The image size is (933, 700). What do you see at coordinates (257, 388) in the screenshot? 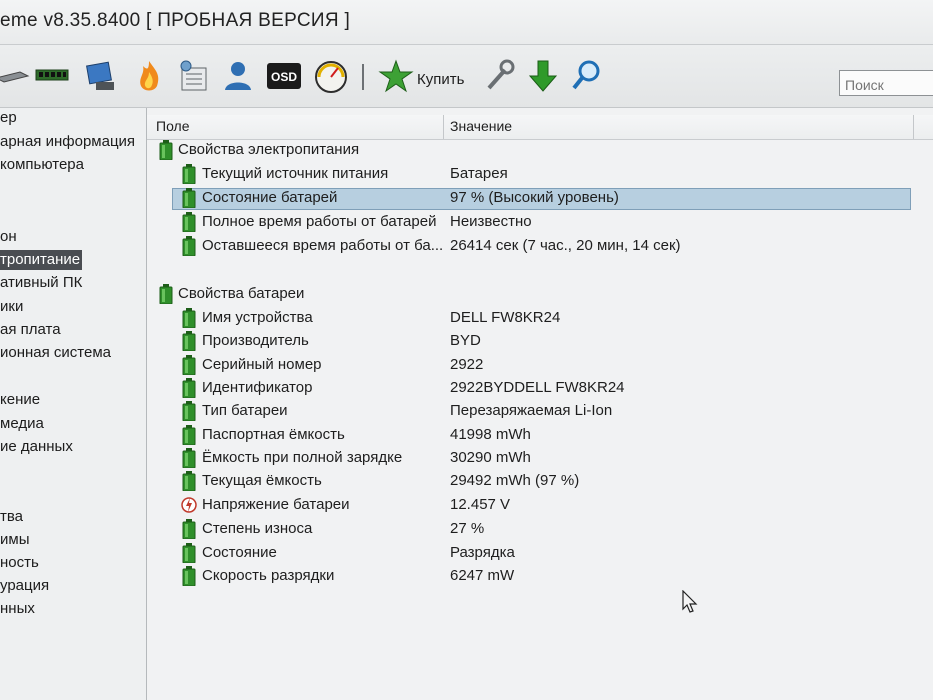
I see `property-label: Идентификатор` at bounding box center [257, 388].